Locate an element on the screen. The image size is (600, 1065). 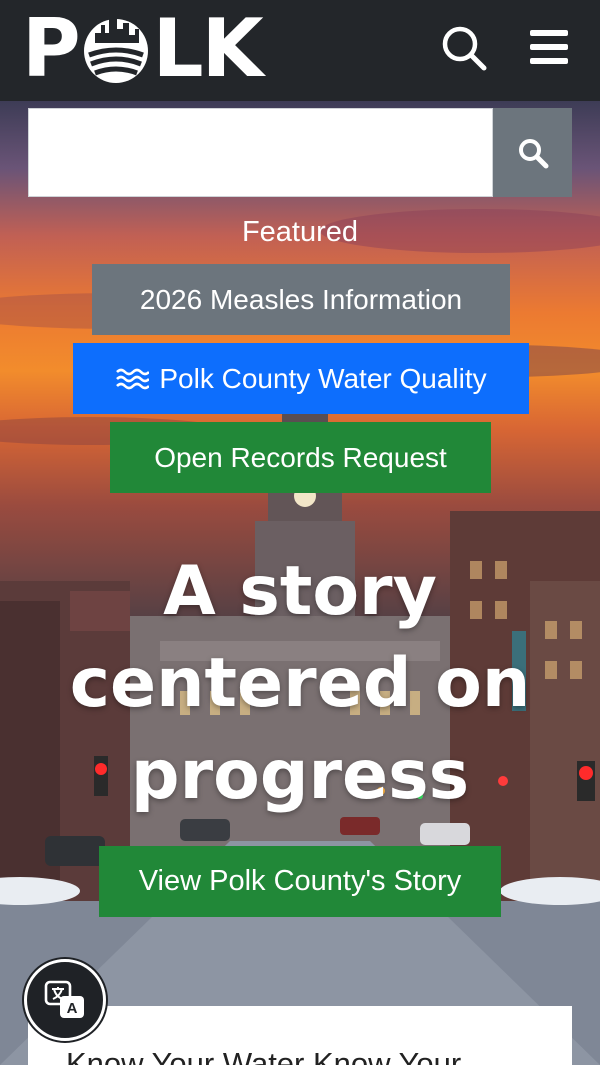
skyline-logo-icon is located at coordinates (115, 49).